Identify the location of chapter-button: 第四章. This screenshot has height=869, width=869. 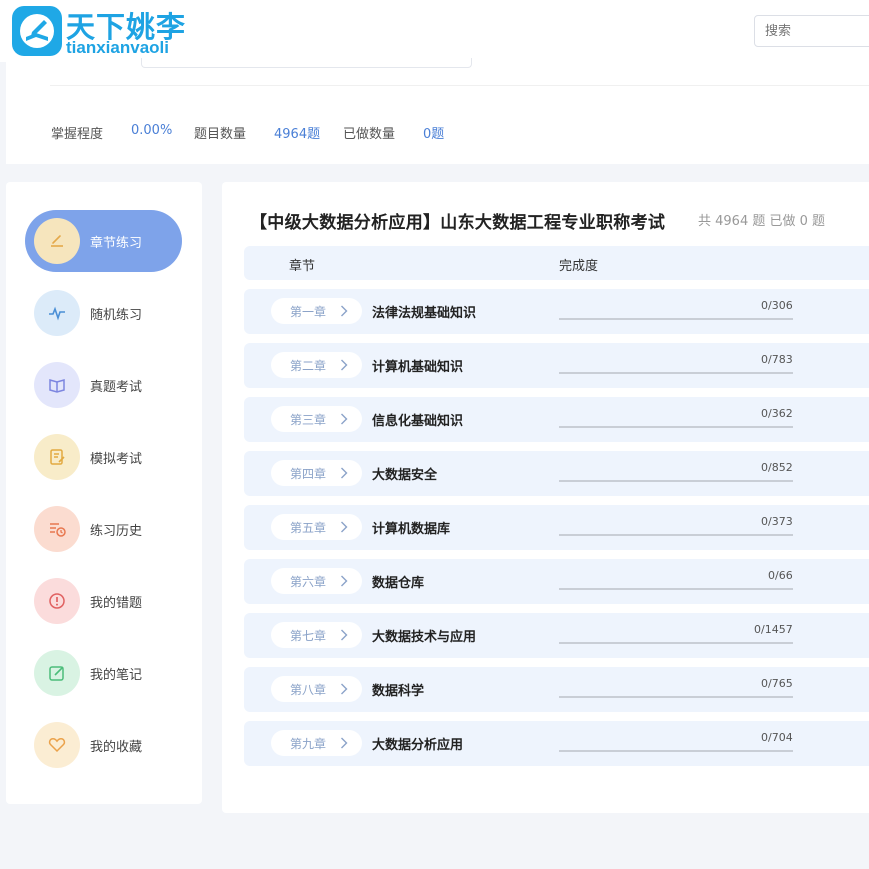
(316, 473).